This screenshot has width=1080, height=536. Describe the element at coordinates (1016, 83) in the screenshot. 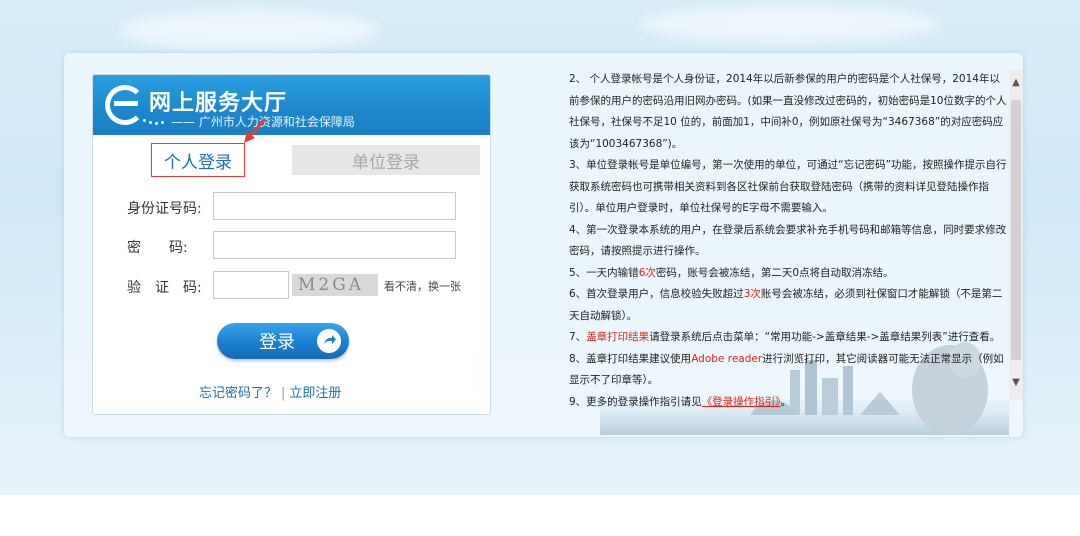

I see `scroll-up-icon: ▲` at that location.